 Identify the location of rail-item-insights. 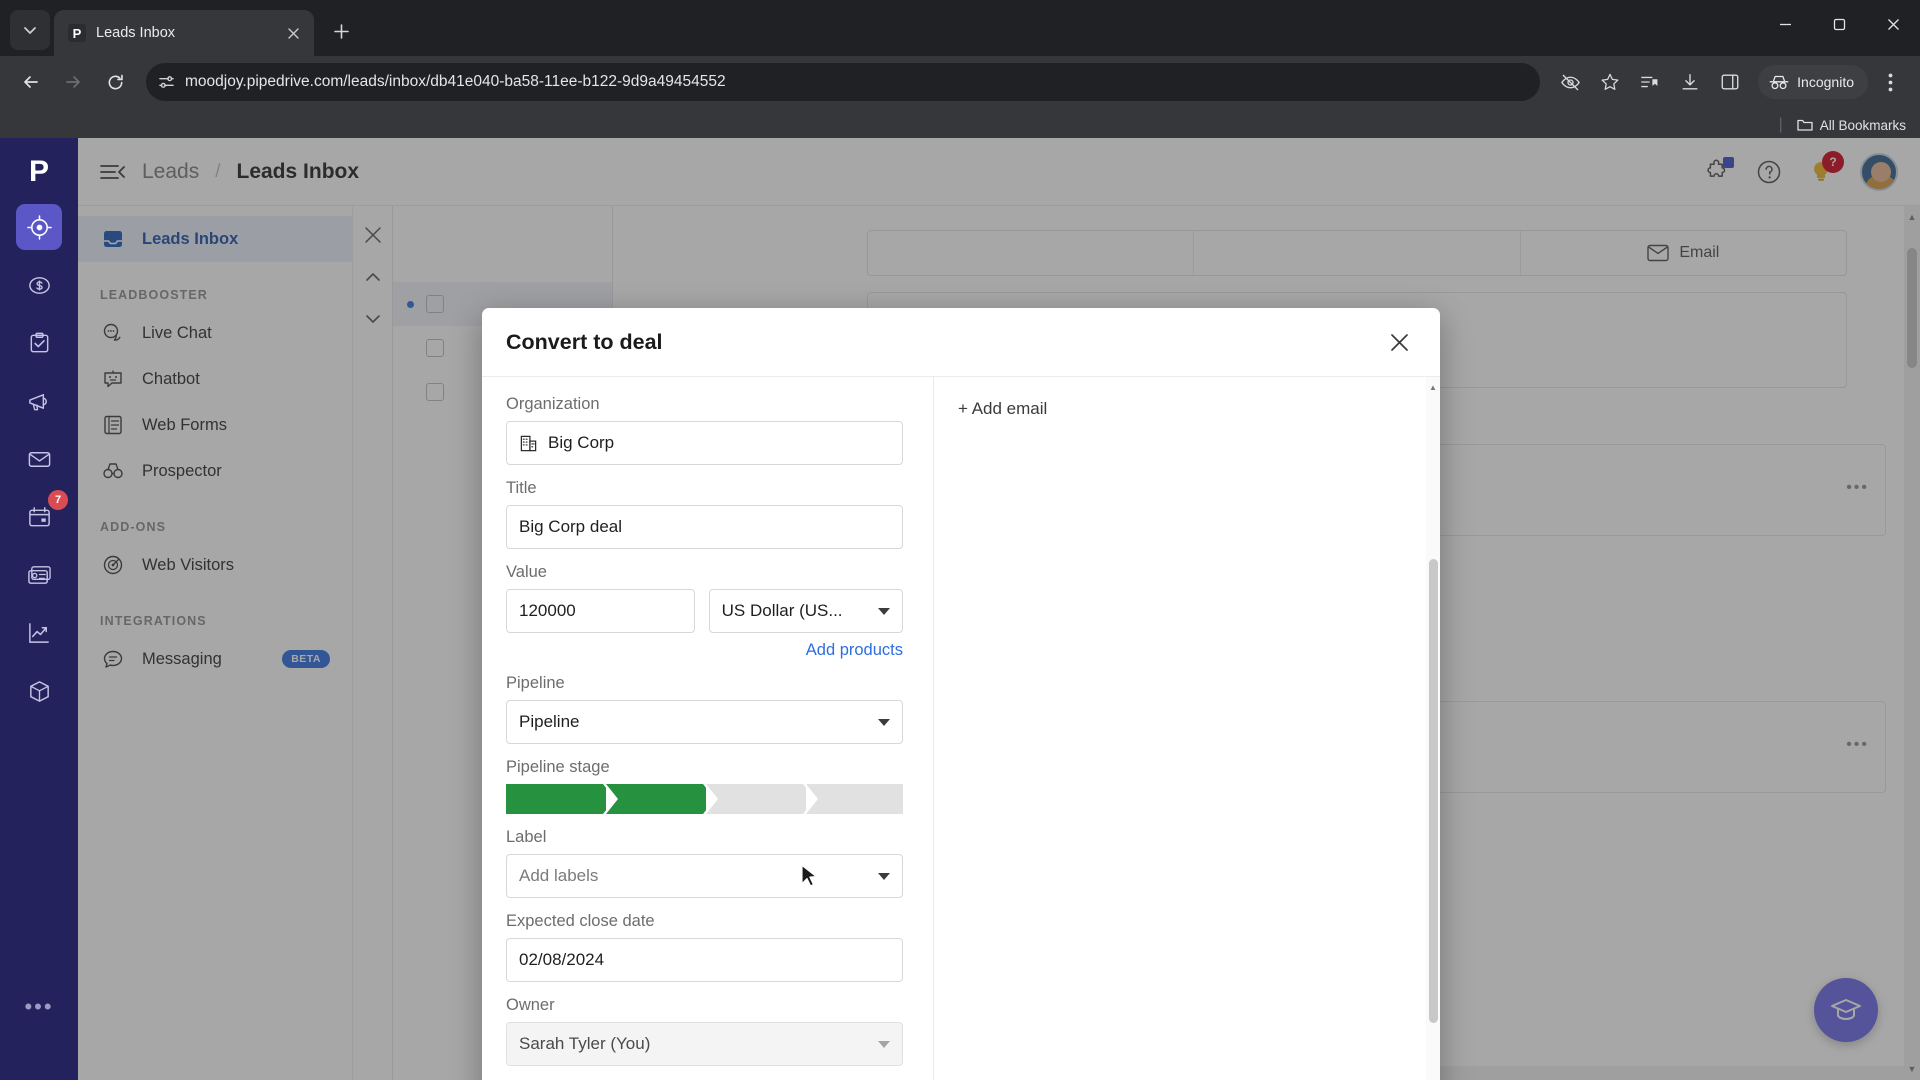
(39, 633).